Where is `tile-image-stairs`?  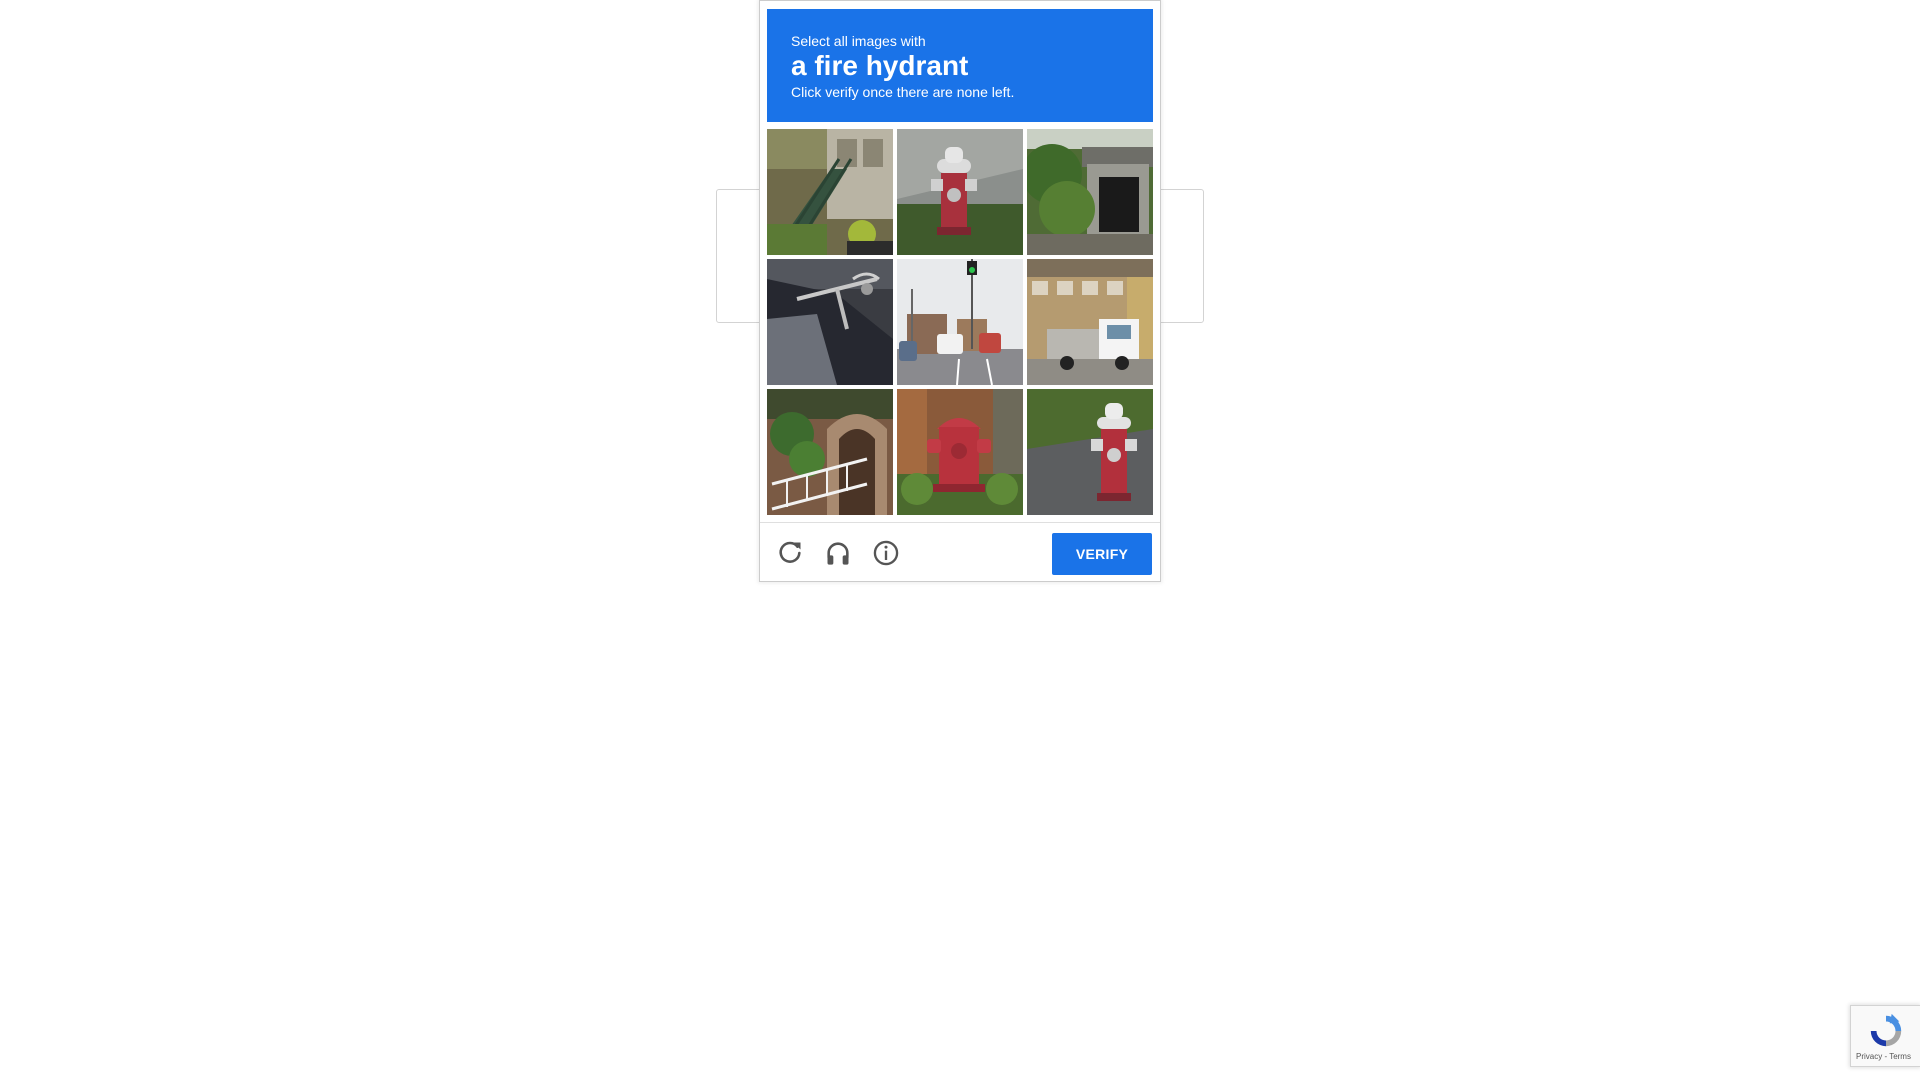
tile-image-stairs is located at coordinates (830, 192).